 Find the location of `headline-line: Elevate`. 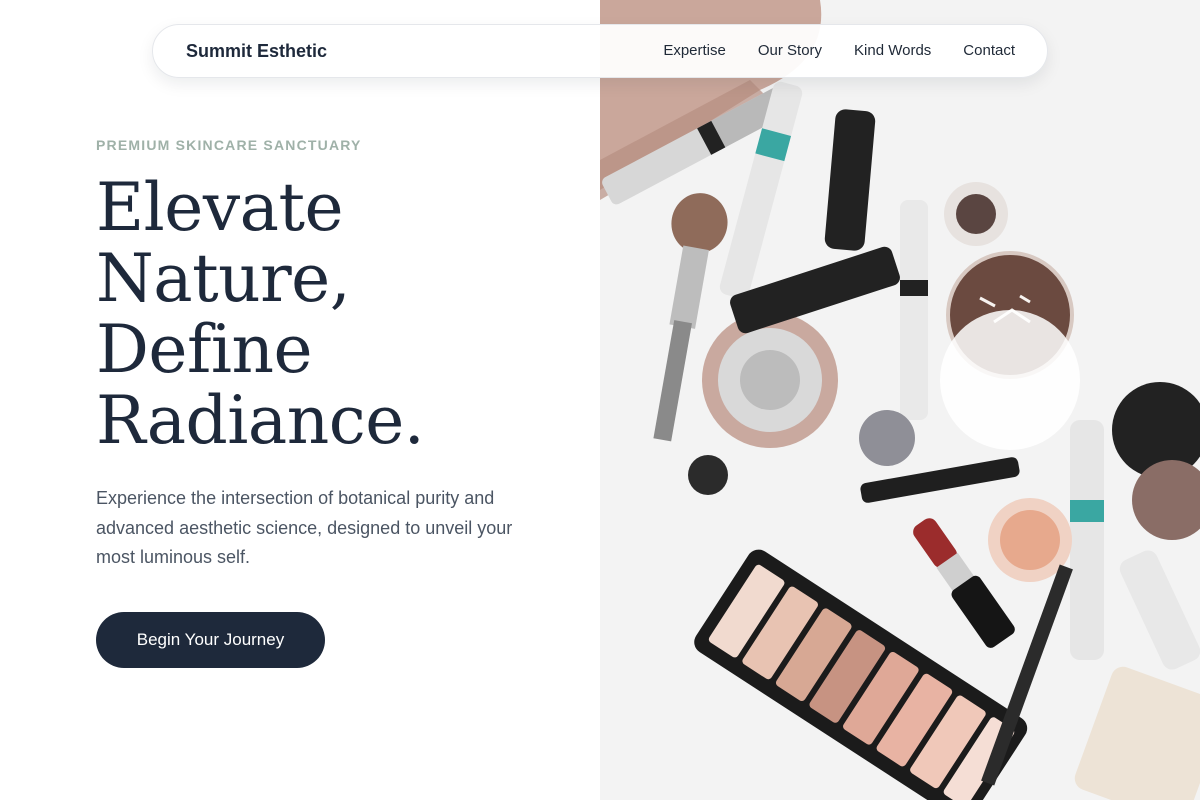

headline-line: Elevate is located at coordinates (220, 207).